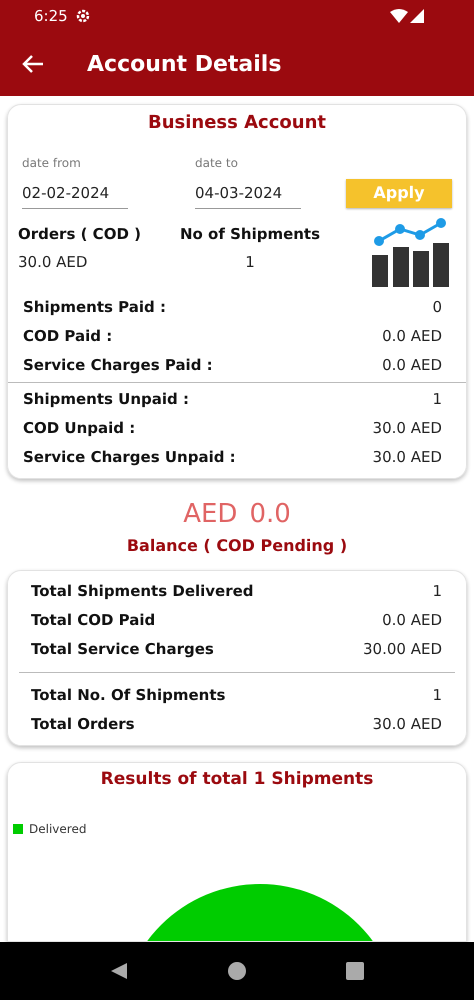 The height and width of the screenshot is (1000, 474). I want to click on row-value: 30.00 AED, so click(402, 649).